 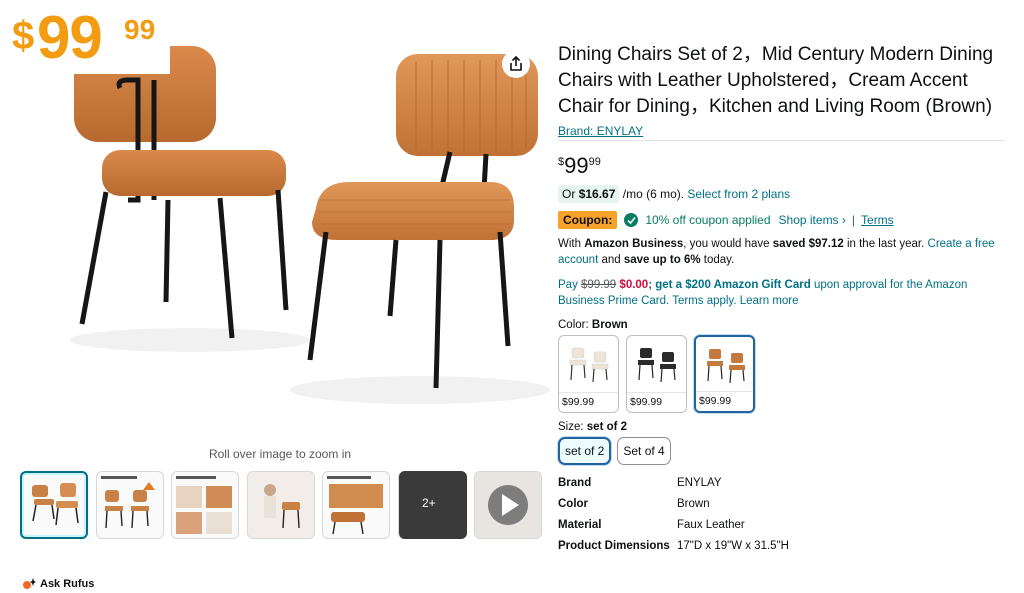 I want to click on biz-t4: and, so click(x=611, y=260).